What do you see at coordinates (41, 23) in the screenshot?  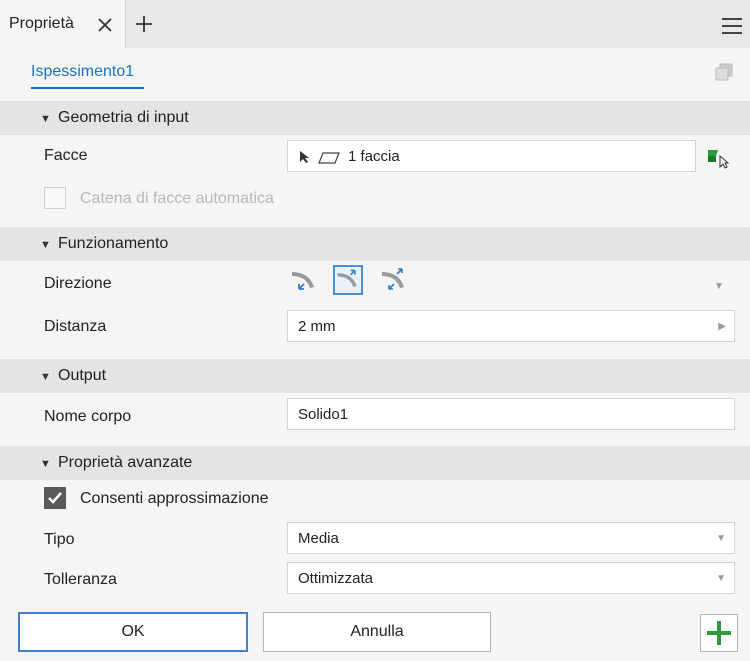 I see `tab-label: Proprietà` at bounding box center [41, 23].